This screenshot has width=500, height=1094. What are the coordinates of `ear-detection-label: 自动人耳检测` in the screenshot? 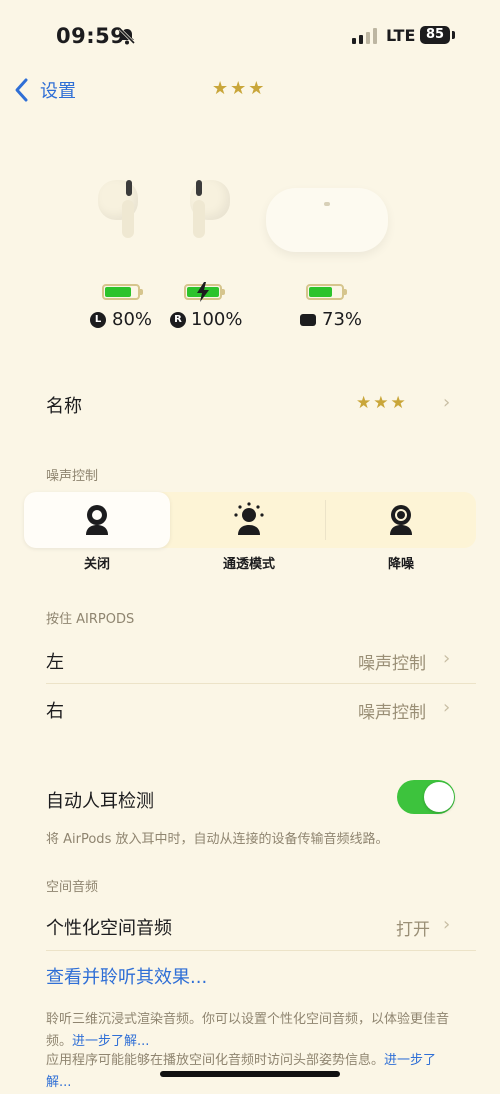 It's located at (100, 801).